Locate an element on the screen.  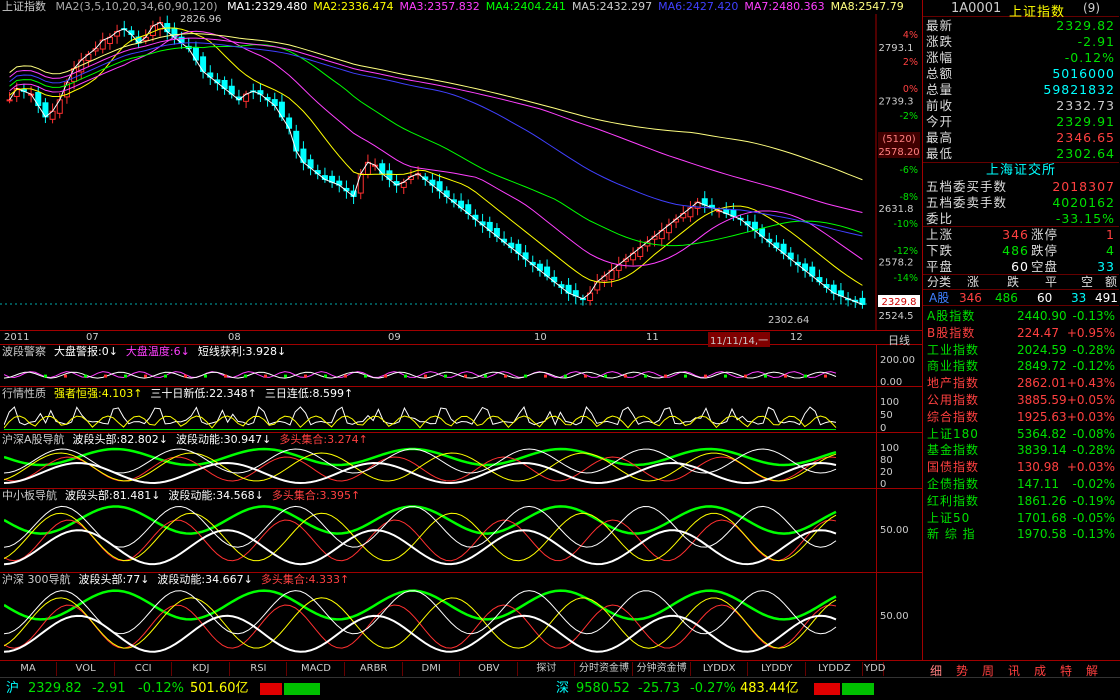
indicator-tab: LYDDZ is located at coordinates (835, 669).